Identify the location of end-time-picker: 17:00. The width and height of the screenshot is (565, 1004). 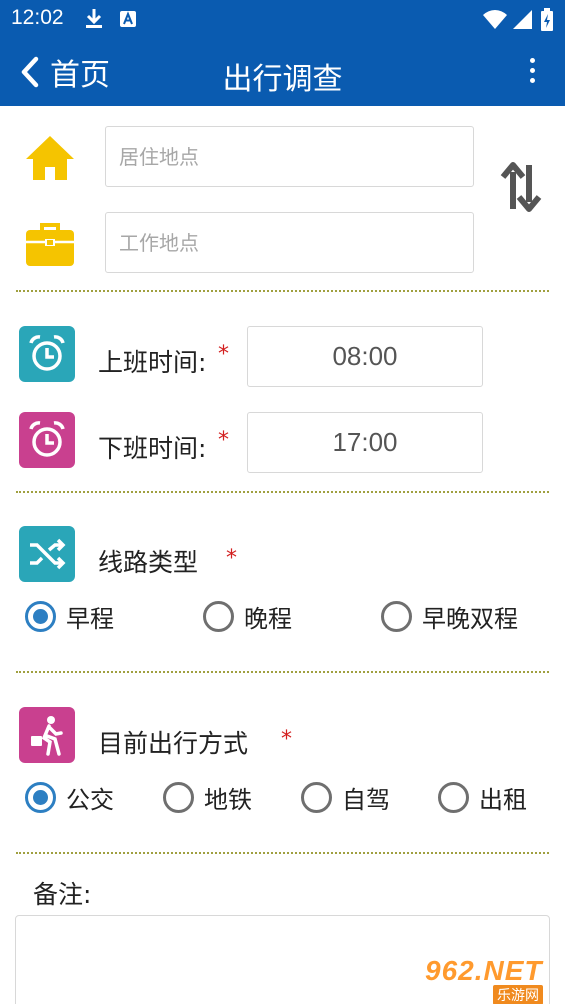
(365, 442).